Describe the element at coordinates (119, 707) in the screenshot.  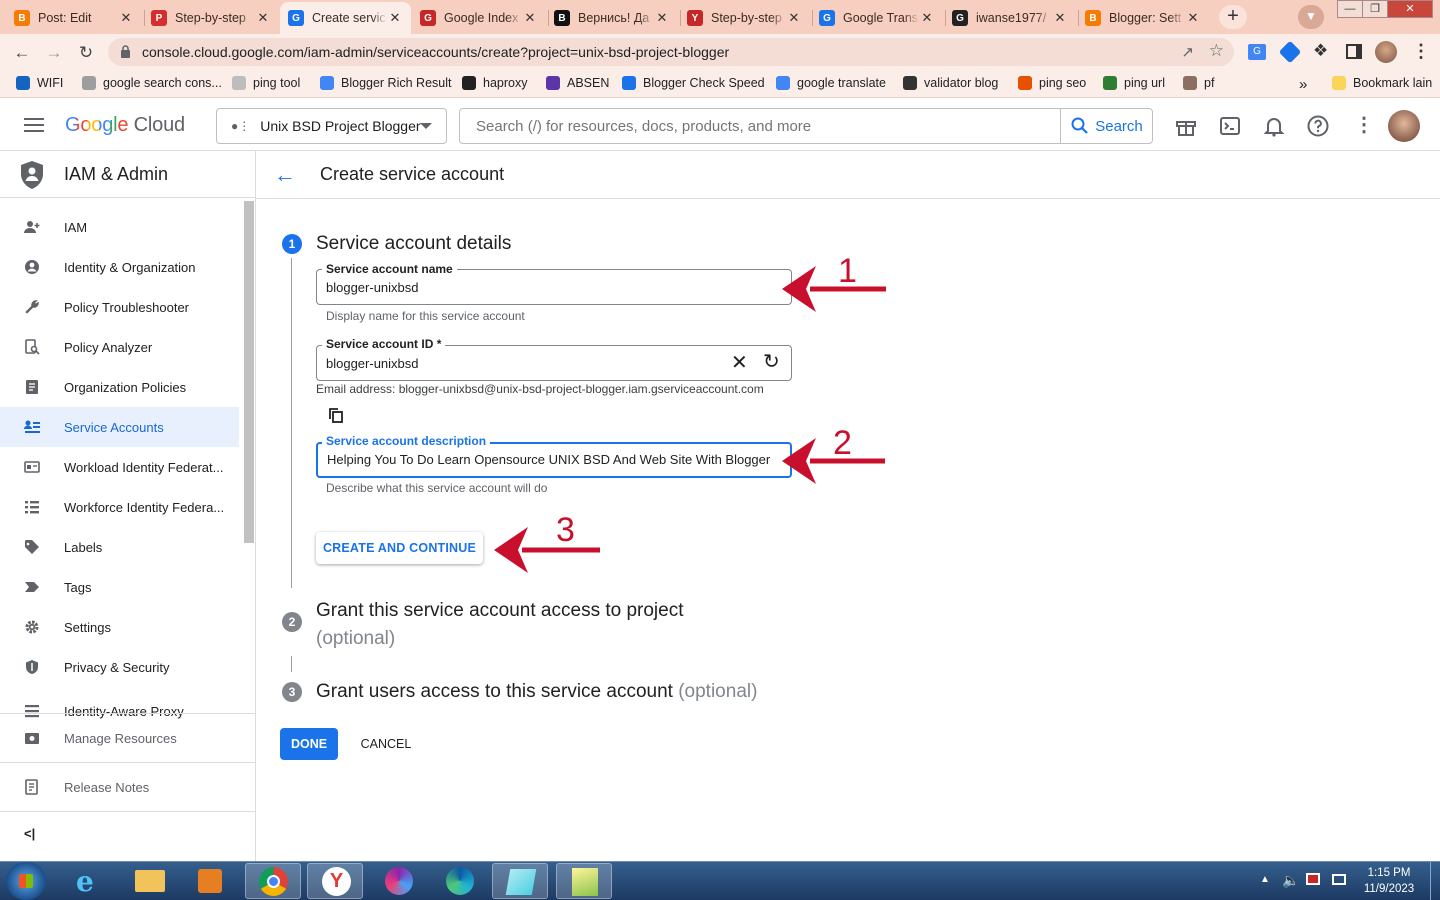
I see `sidebar-item: Identity-Aware Proxy` at that location.